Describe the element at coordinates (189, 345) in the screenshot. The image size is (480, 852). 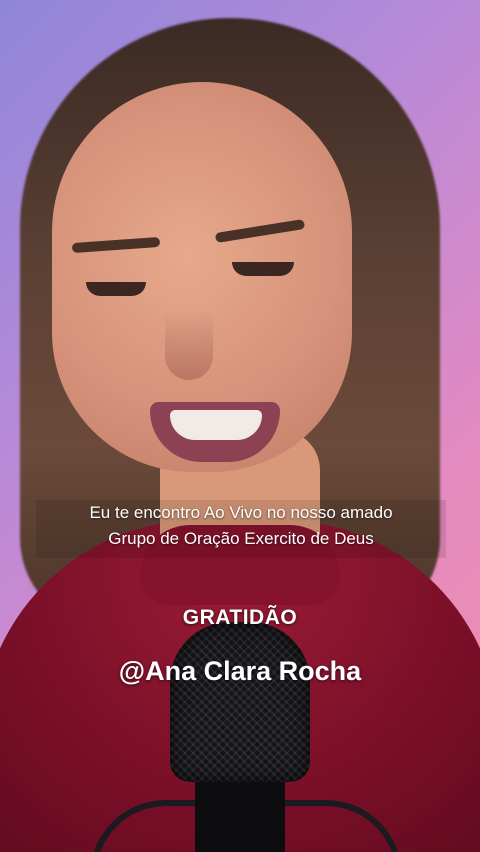
I see `nose` at that location.